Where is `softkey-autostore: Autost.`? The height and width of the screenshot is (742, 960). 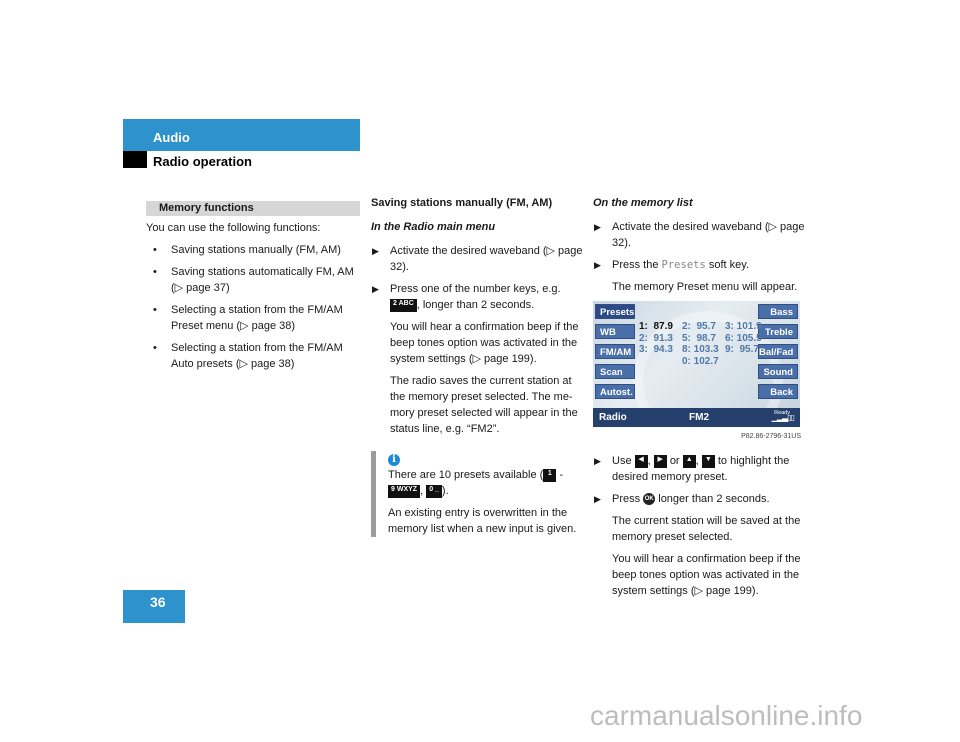 softkey-autostore: Autost. is located at coordinates (615, 391).